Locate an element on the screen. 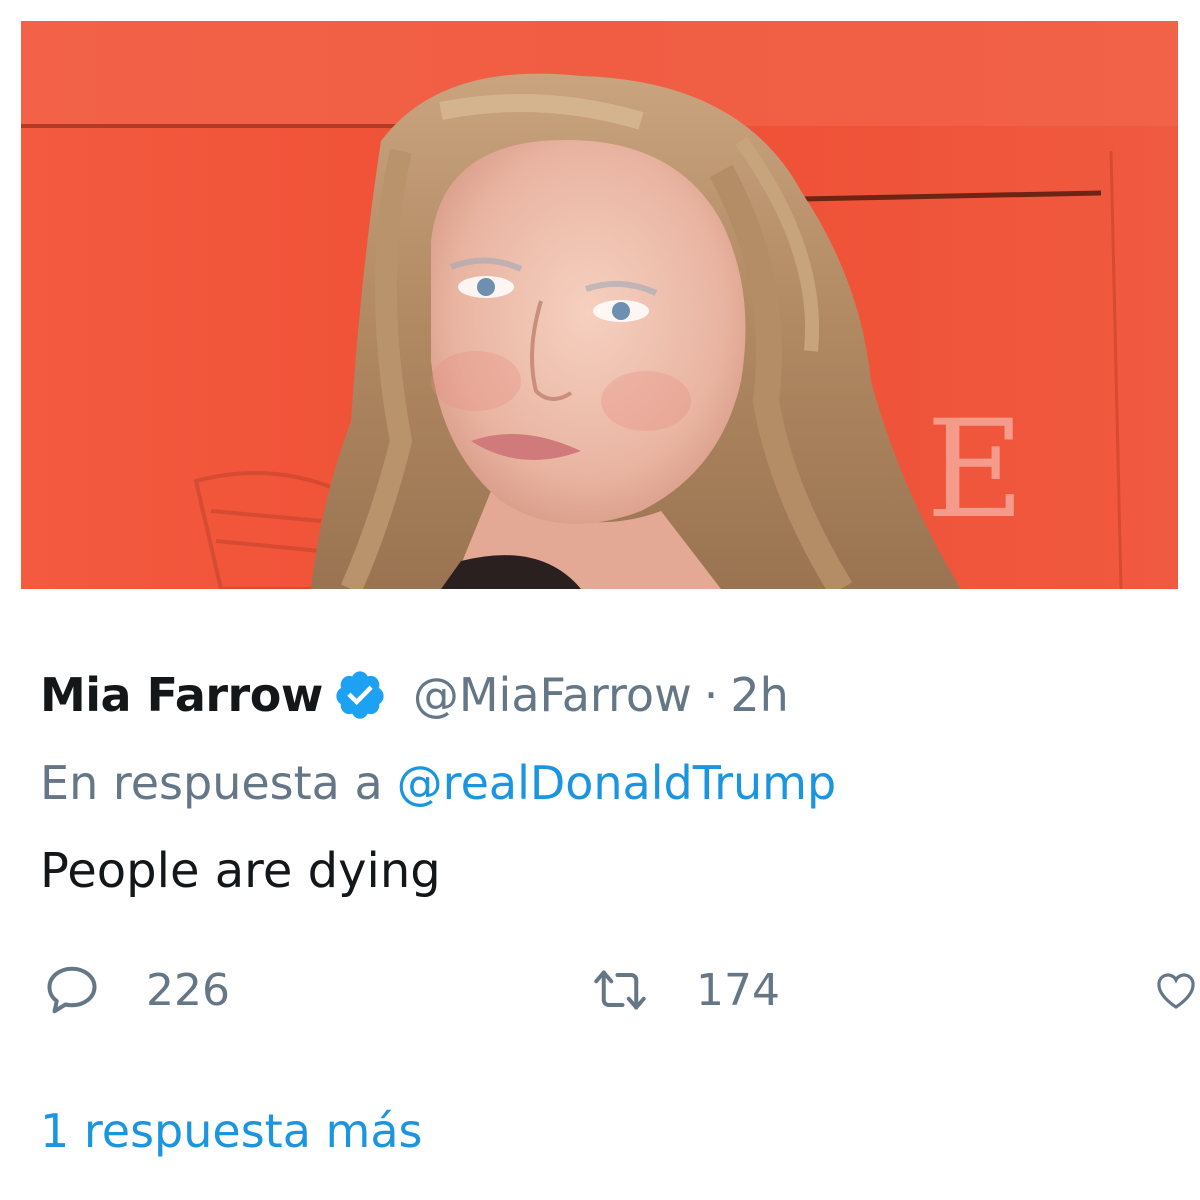  reply-context: En respuesta a @realDonaldTrump is located at coordinates (438, 783).